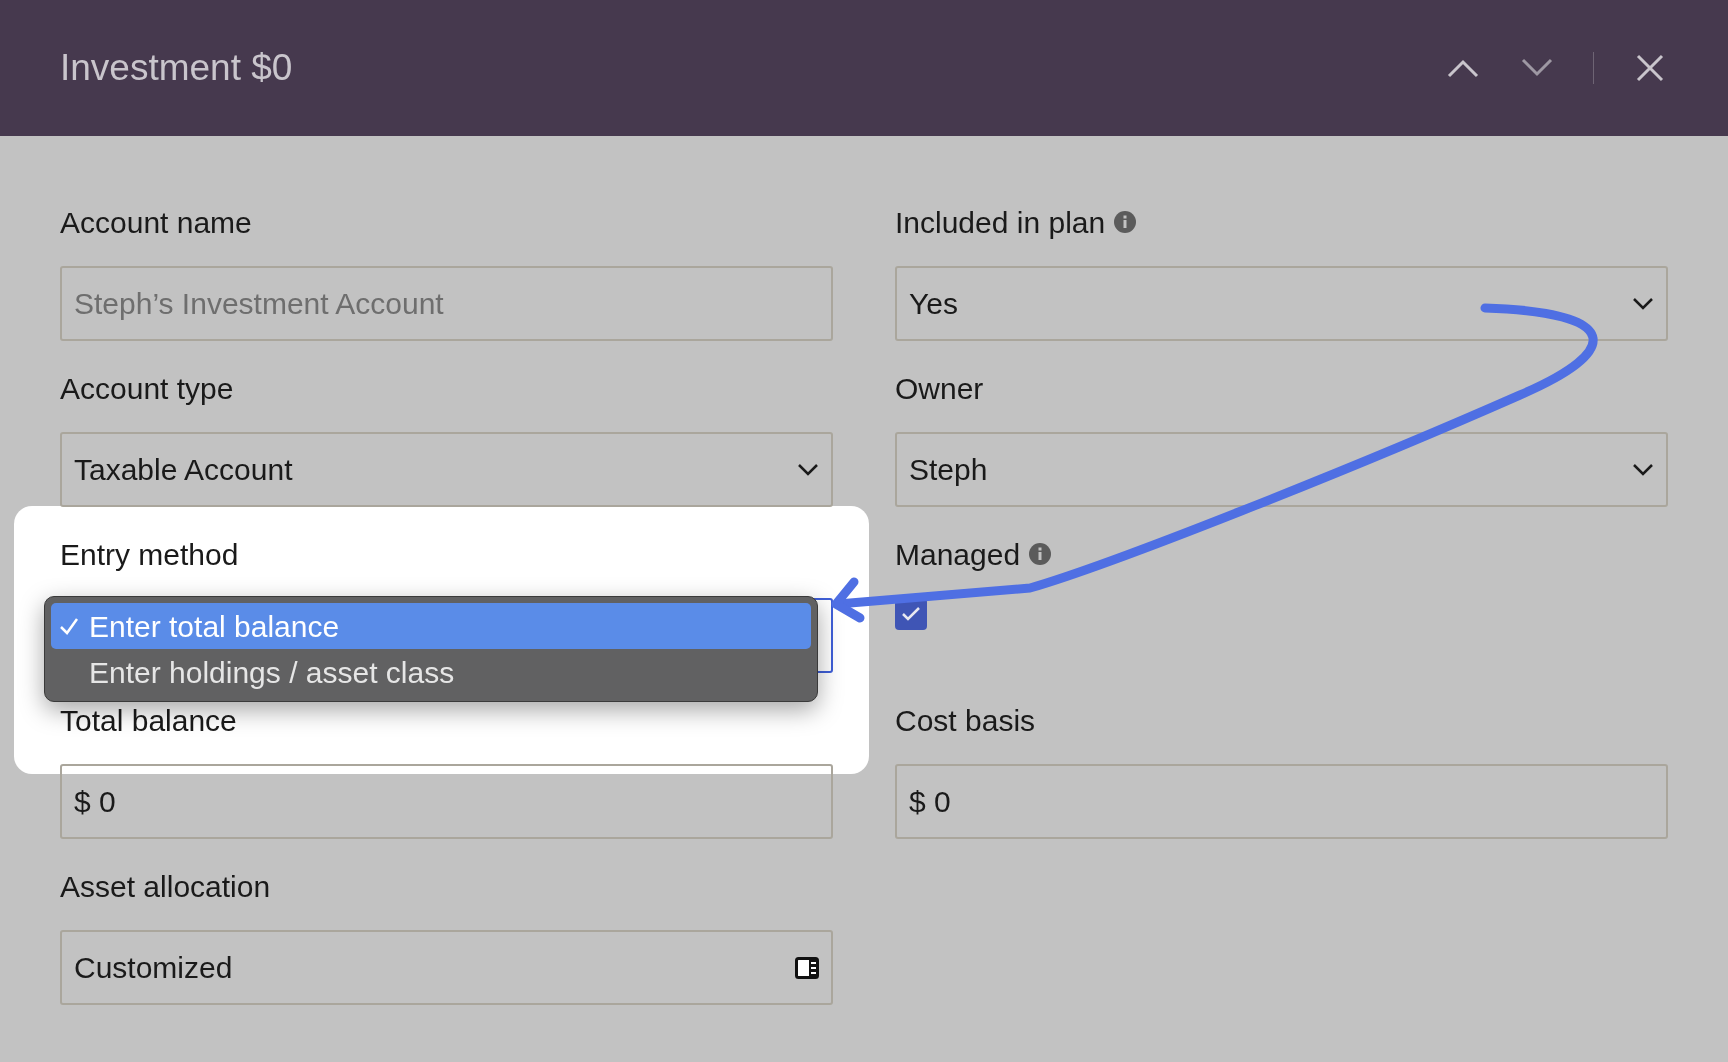  Describe the element at coordinates (1000, 222) in the screenshot. I see `field-label: Included in plan` at that location.